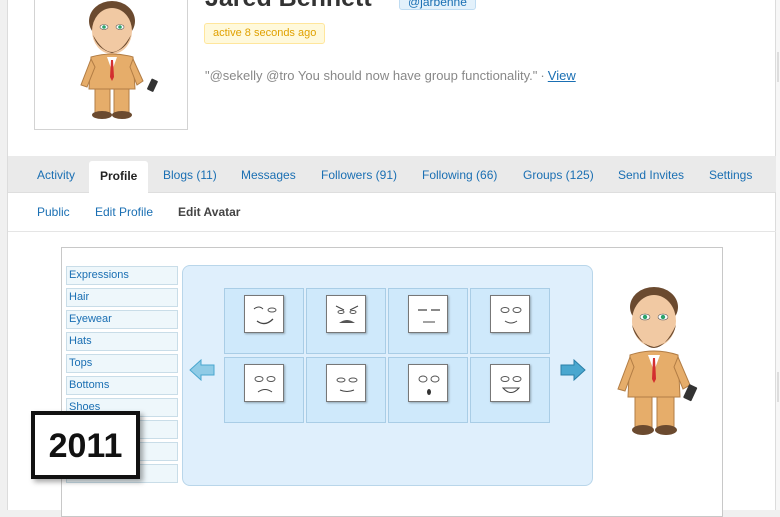 Image resolution: width=780 pixels, height=517 pixels. What do you see at coordinates (359, 174) in the screenshot?
I see `tab-followers: Followers (91)` at bounding box center [359, 174].